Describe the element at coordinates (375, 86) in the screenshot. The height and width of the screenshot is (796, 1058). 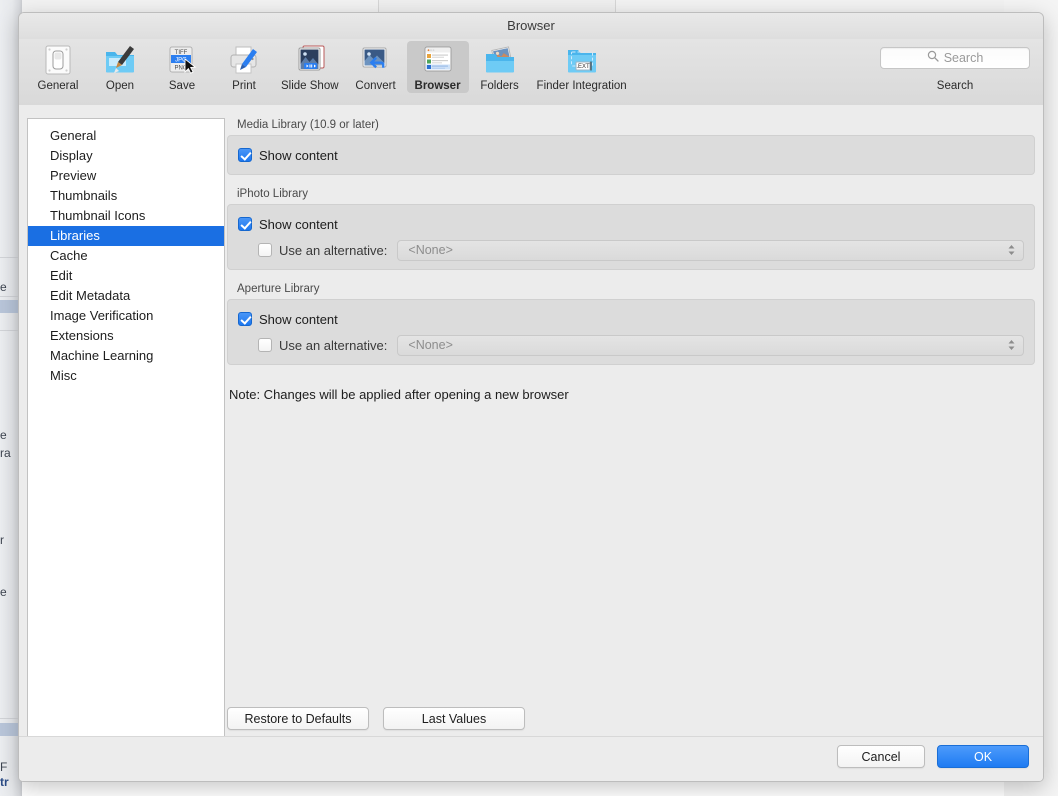
I see `toolbar-item-label: Convert` at that location.